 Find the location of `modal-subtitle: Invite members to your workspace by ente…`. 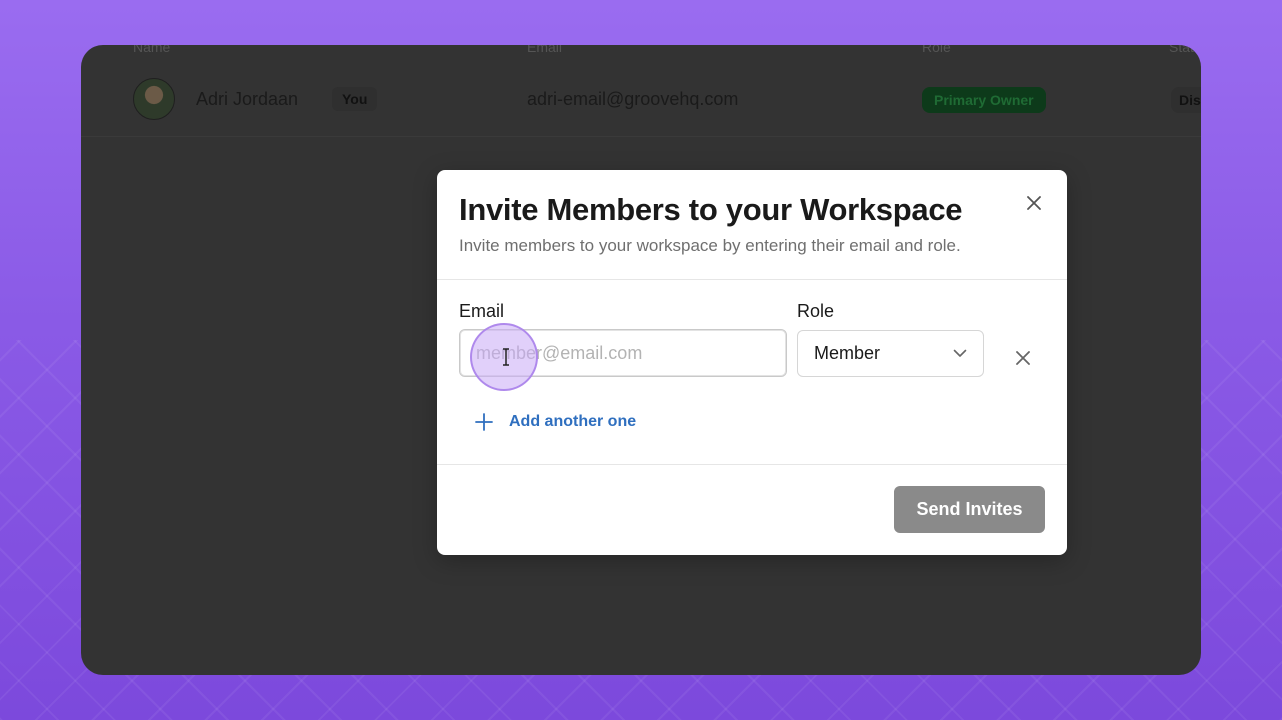

modal-subtitle: Invite members to your workspace by ente… is located at coordinates (710, 245).